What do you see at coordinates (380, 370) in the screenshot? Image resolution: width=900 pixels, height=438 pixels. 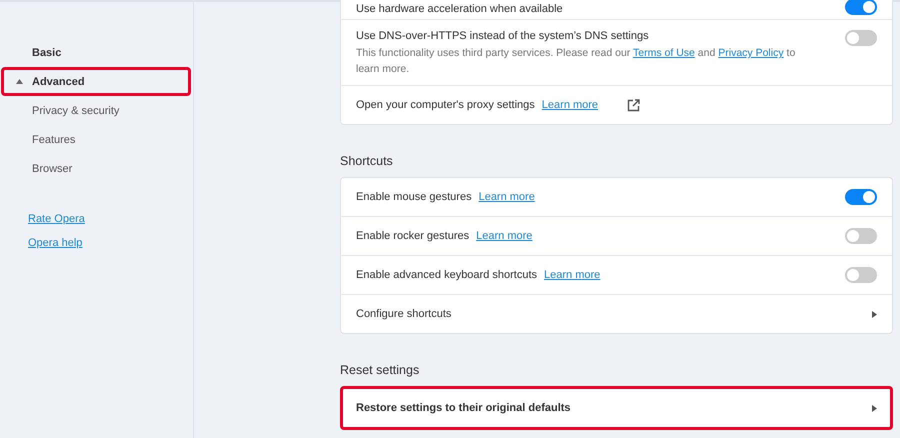 I see `section-title: Reset settings` at bounding box center [380, 370].